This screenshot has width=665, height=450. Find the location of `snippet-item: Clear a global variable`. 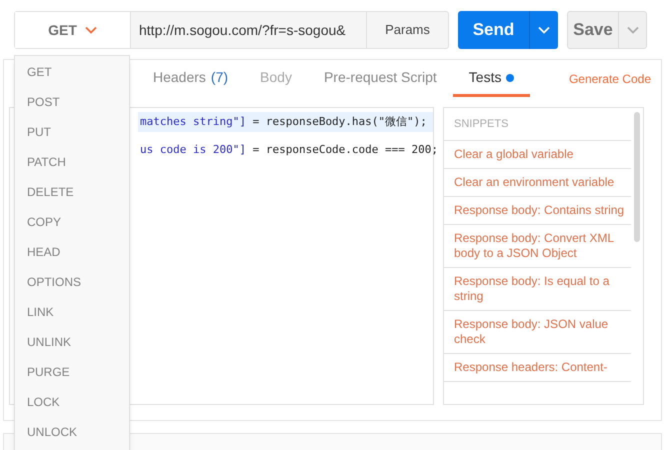

snippet-item: Clear a global variable is located at coordinates (537, 155).